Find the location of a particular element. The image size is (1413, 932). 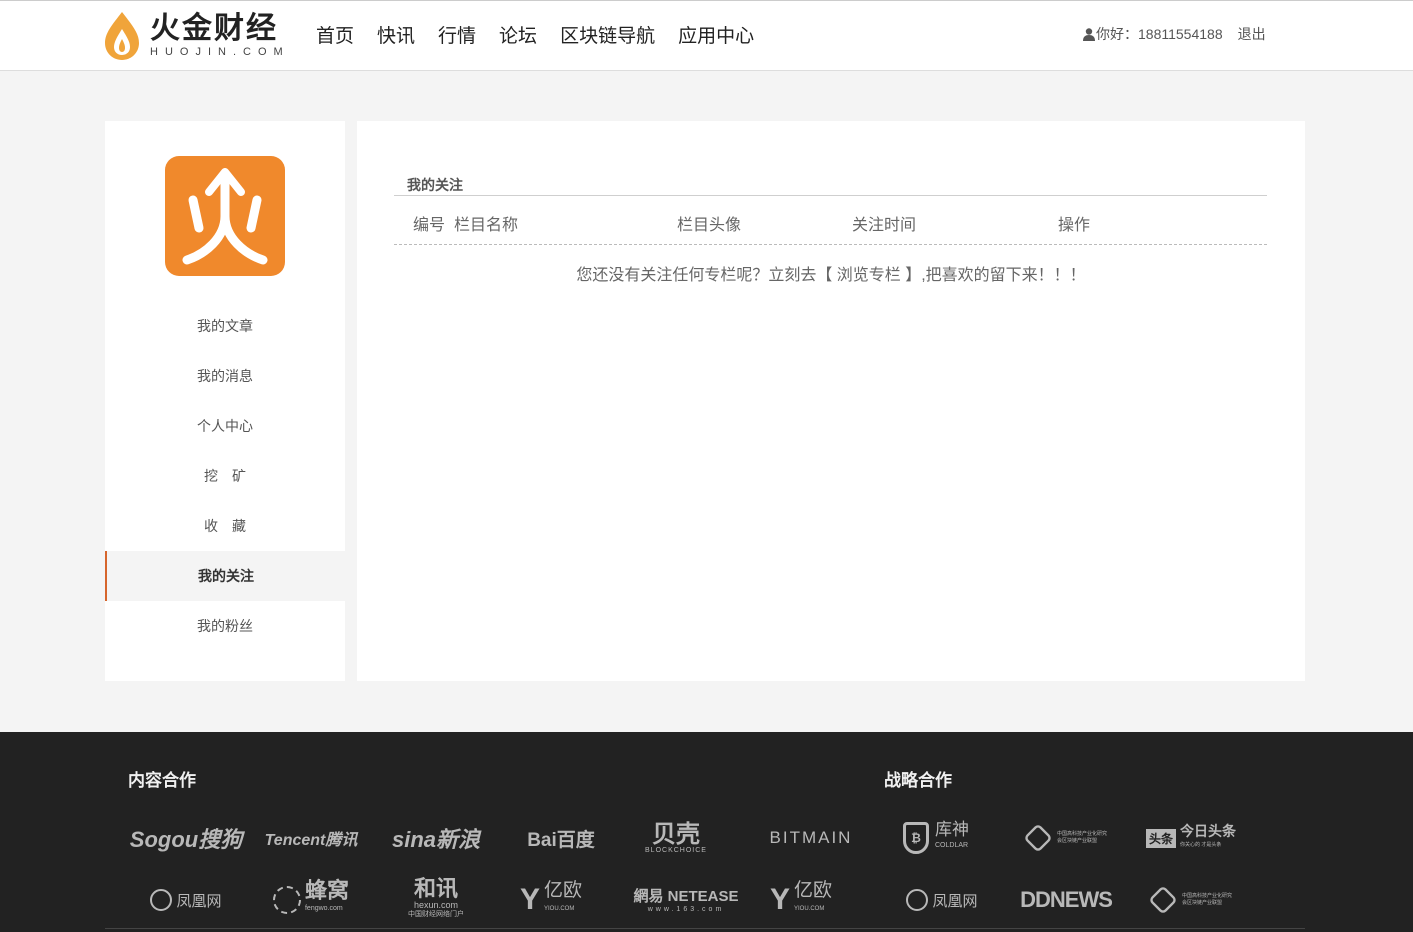

partner-beike-text: 贝壳 is located at coordinates (676, 834).